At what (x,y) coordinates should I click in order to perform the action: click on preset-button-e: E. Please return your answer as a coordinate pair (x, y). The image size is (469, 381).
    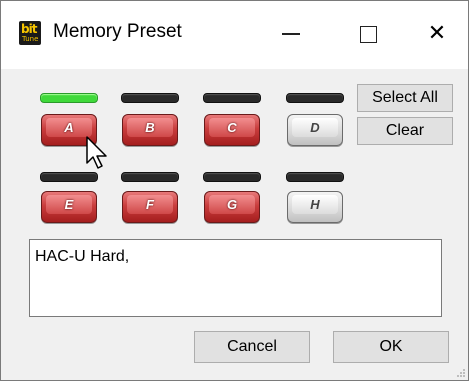
    Looking at the image, I should click on (69, 207).